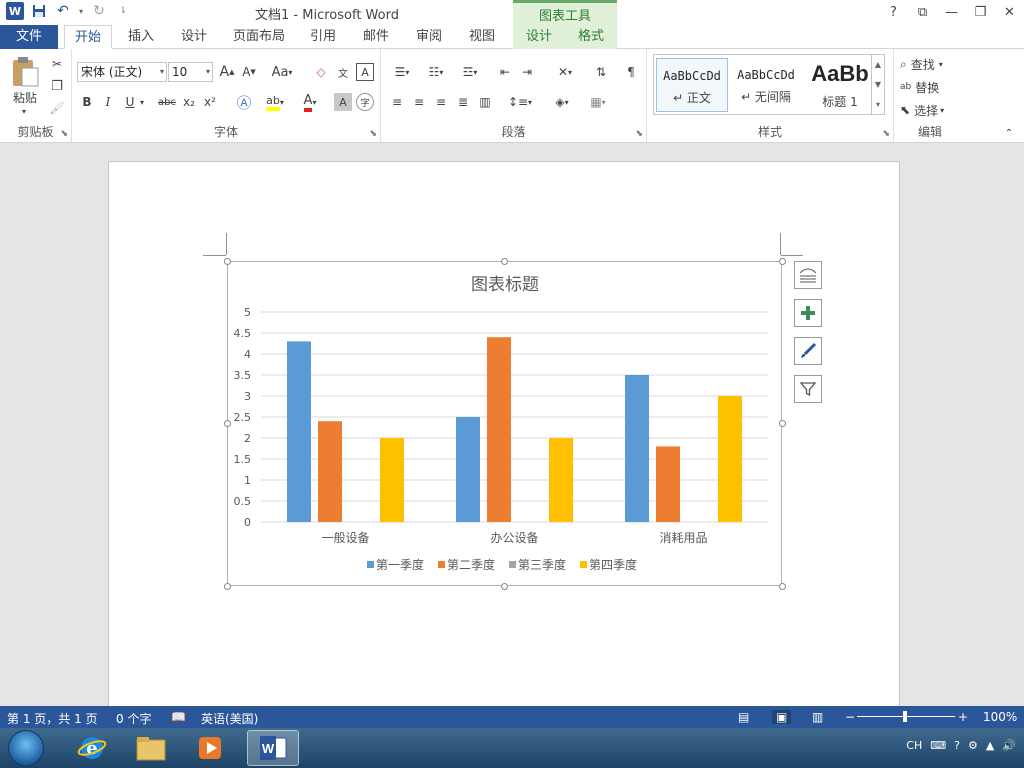  Describe the element at coordinates (227, 72) in the screenshot. I see `grow-font-button: A ▲` at that location.